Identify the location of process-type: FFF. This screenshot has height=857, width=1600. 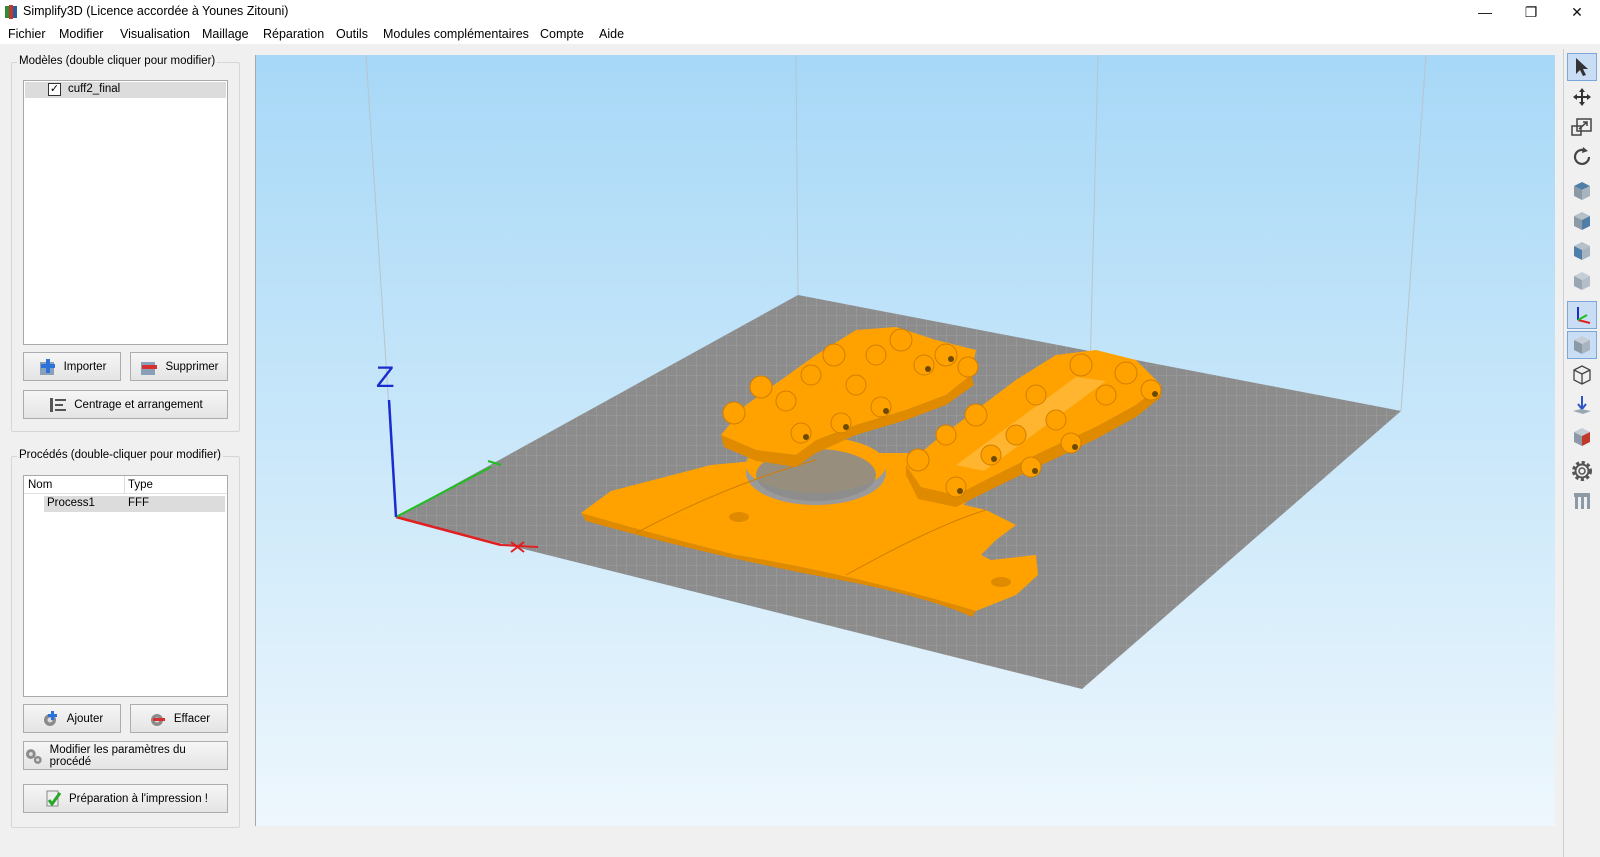
(139, 503).